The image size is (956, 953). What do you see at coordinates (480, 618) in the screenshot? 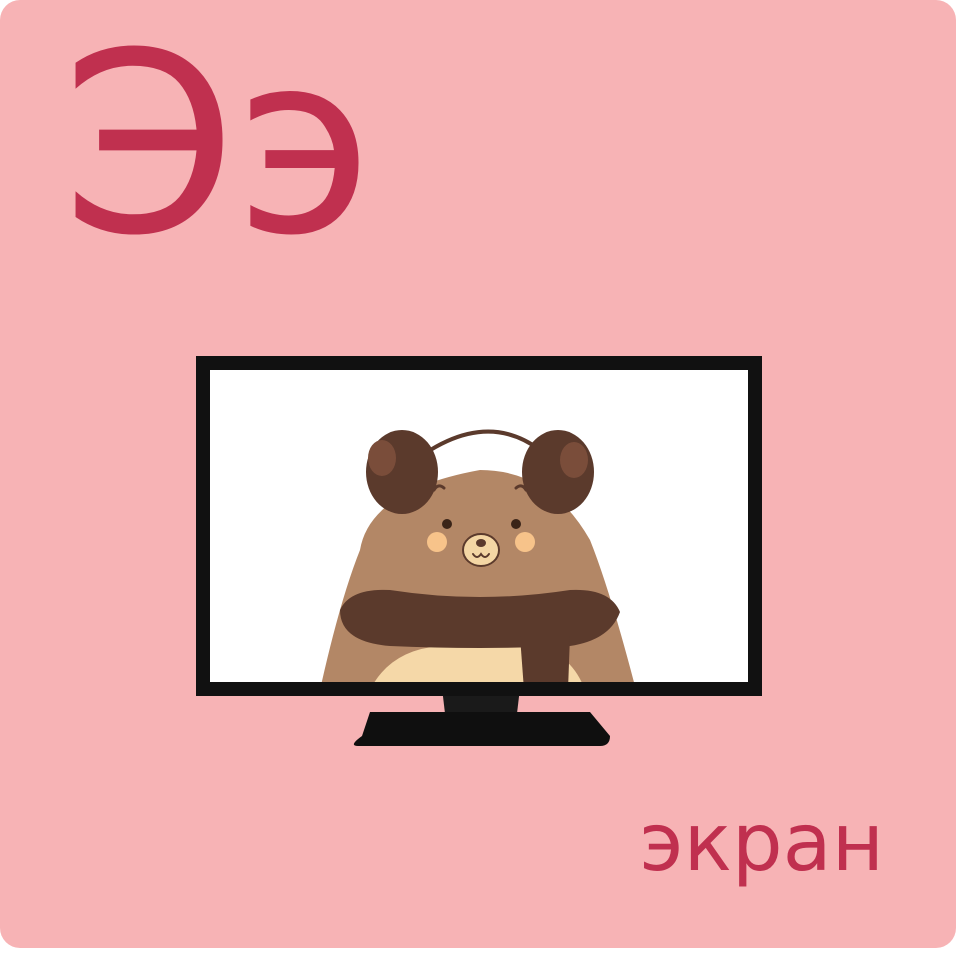
I see `scarf-wrap` at bounding box center [480, 618].